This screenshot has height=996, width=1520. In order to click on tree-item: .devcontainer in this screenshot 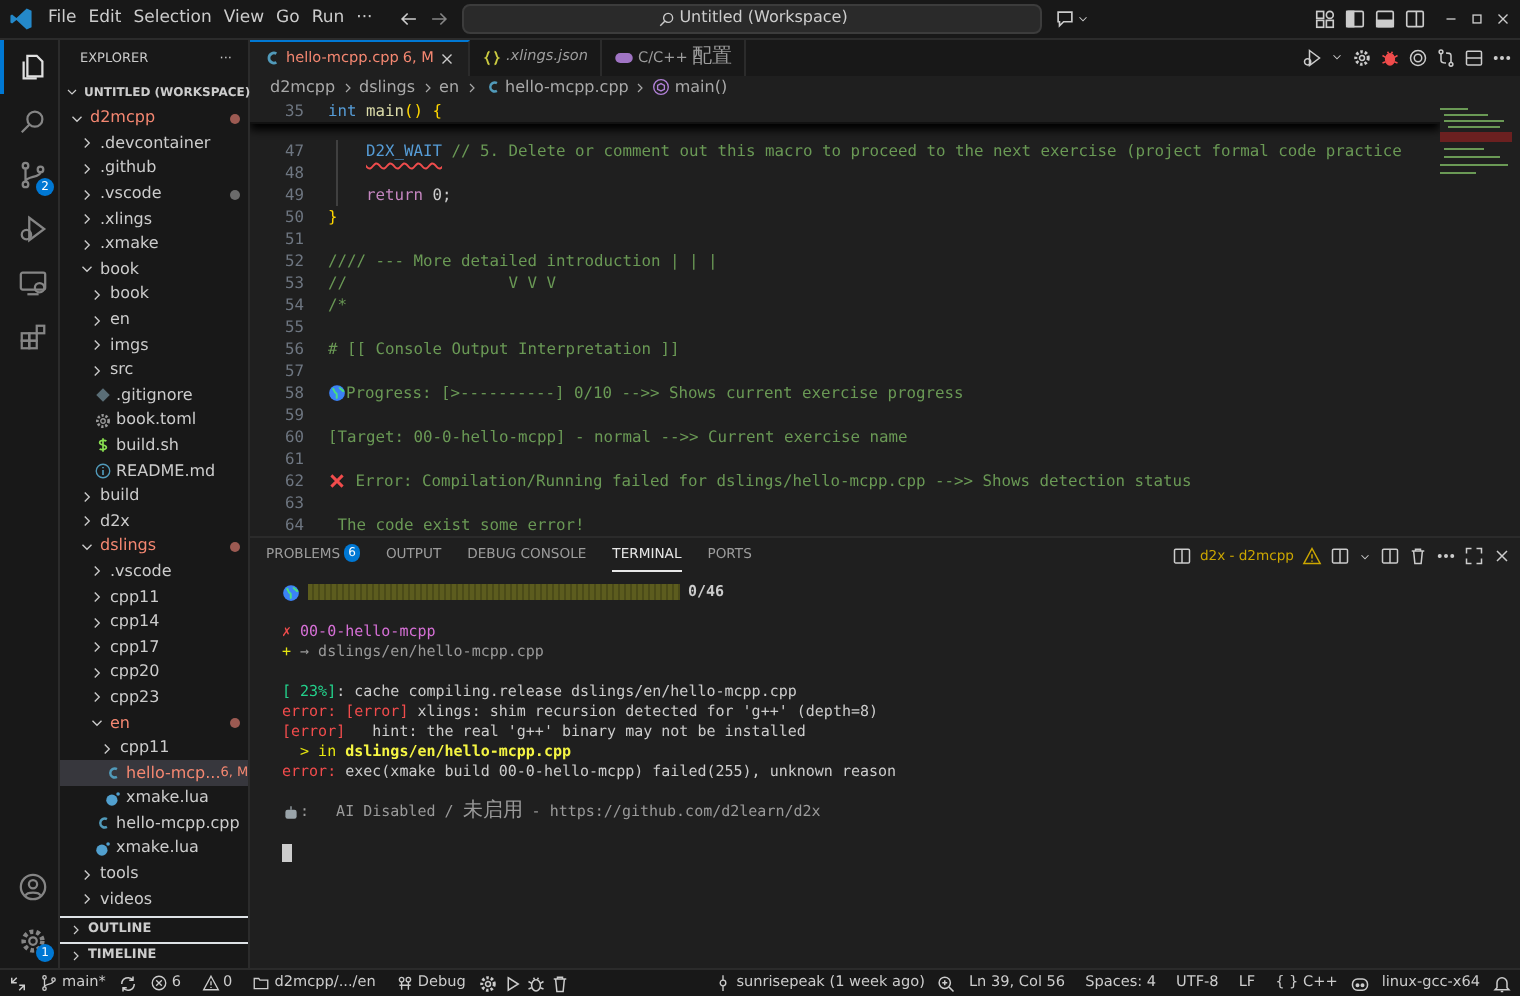, I will do `click(154, 144)`.